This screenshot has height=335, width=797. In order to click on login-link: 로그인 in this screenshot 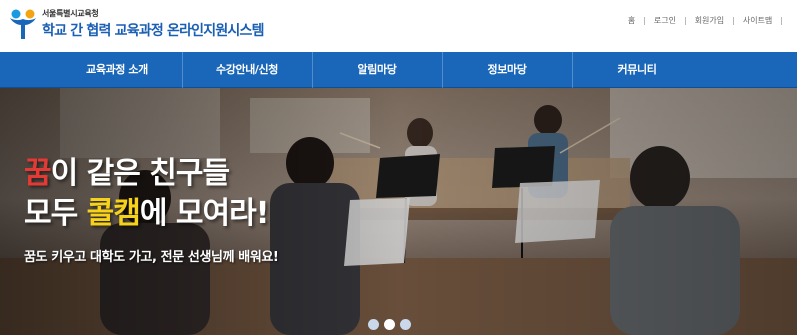, I will do `click(665, 20)`.